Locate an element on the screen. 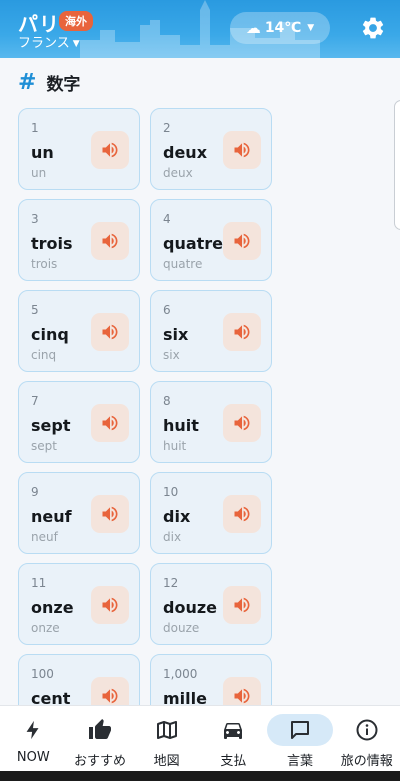  card-word: cinq is located at coordinates (50, 334).